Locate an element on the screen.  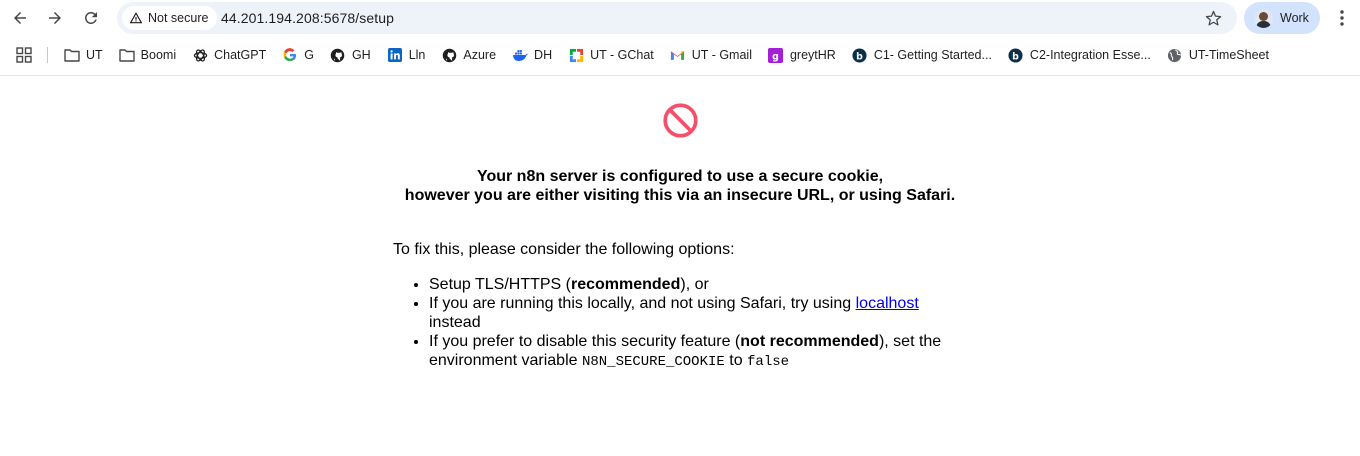
prohibited-icon is located at coordinates (680, 120).